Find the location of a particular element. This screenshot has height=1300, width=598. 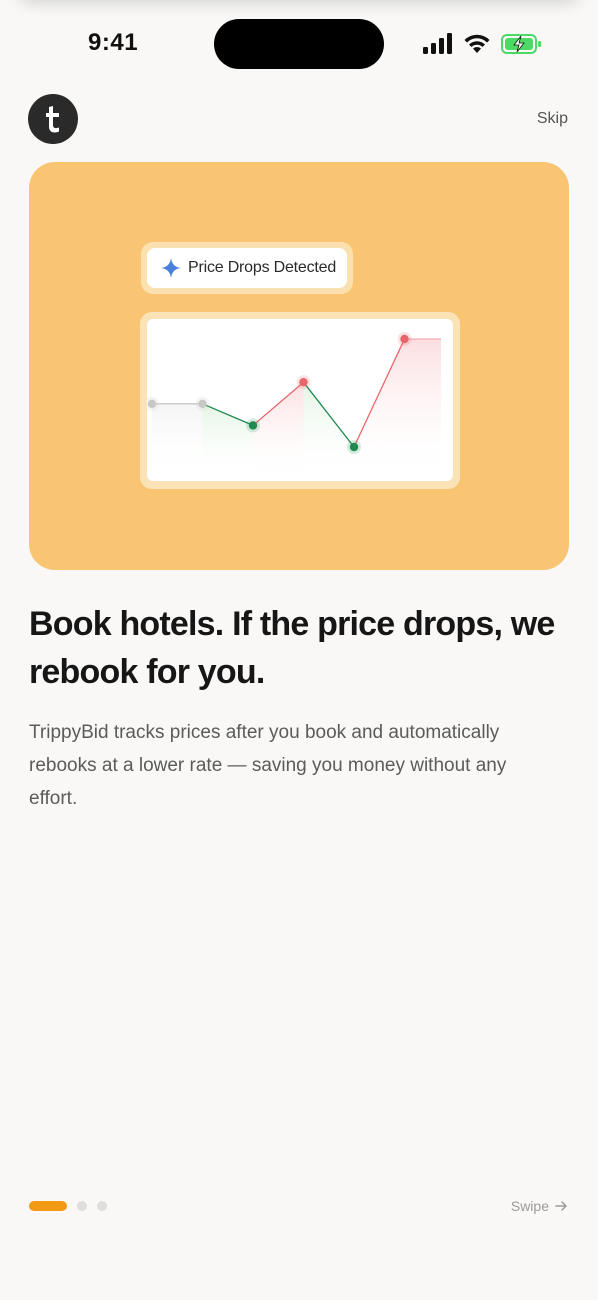

price-chart is located at coordinates (300, 400).